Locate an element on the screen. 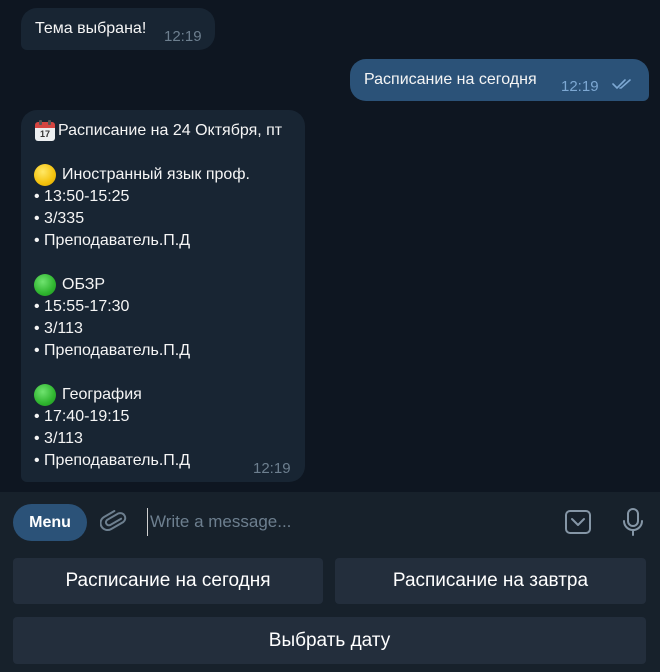 This screenshot has height=672, width=660. calendar-icon: 17 is located at coordinates (45, 131).